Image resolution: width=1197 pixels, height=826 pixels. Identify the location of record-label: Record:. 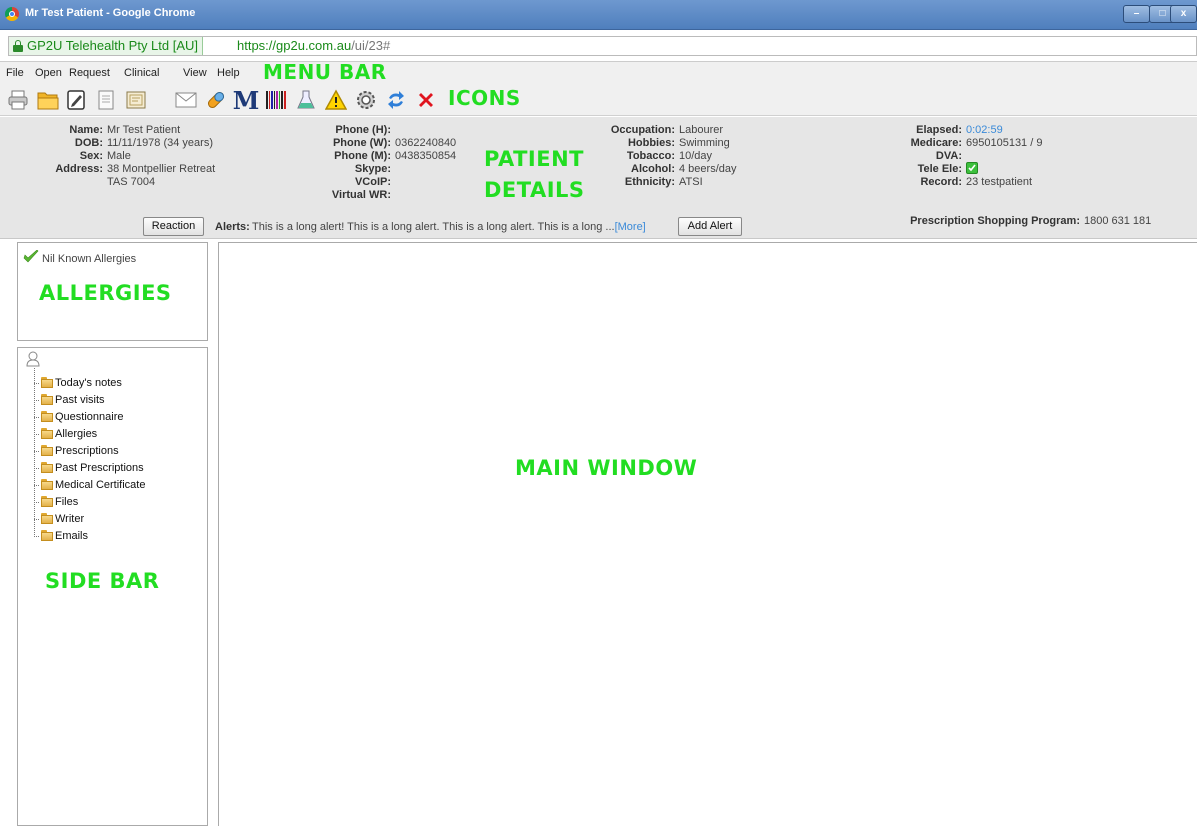
(941, 182).